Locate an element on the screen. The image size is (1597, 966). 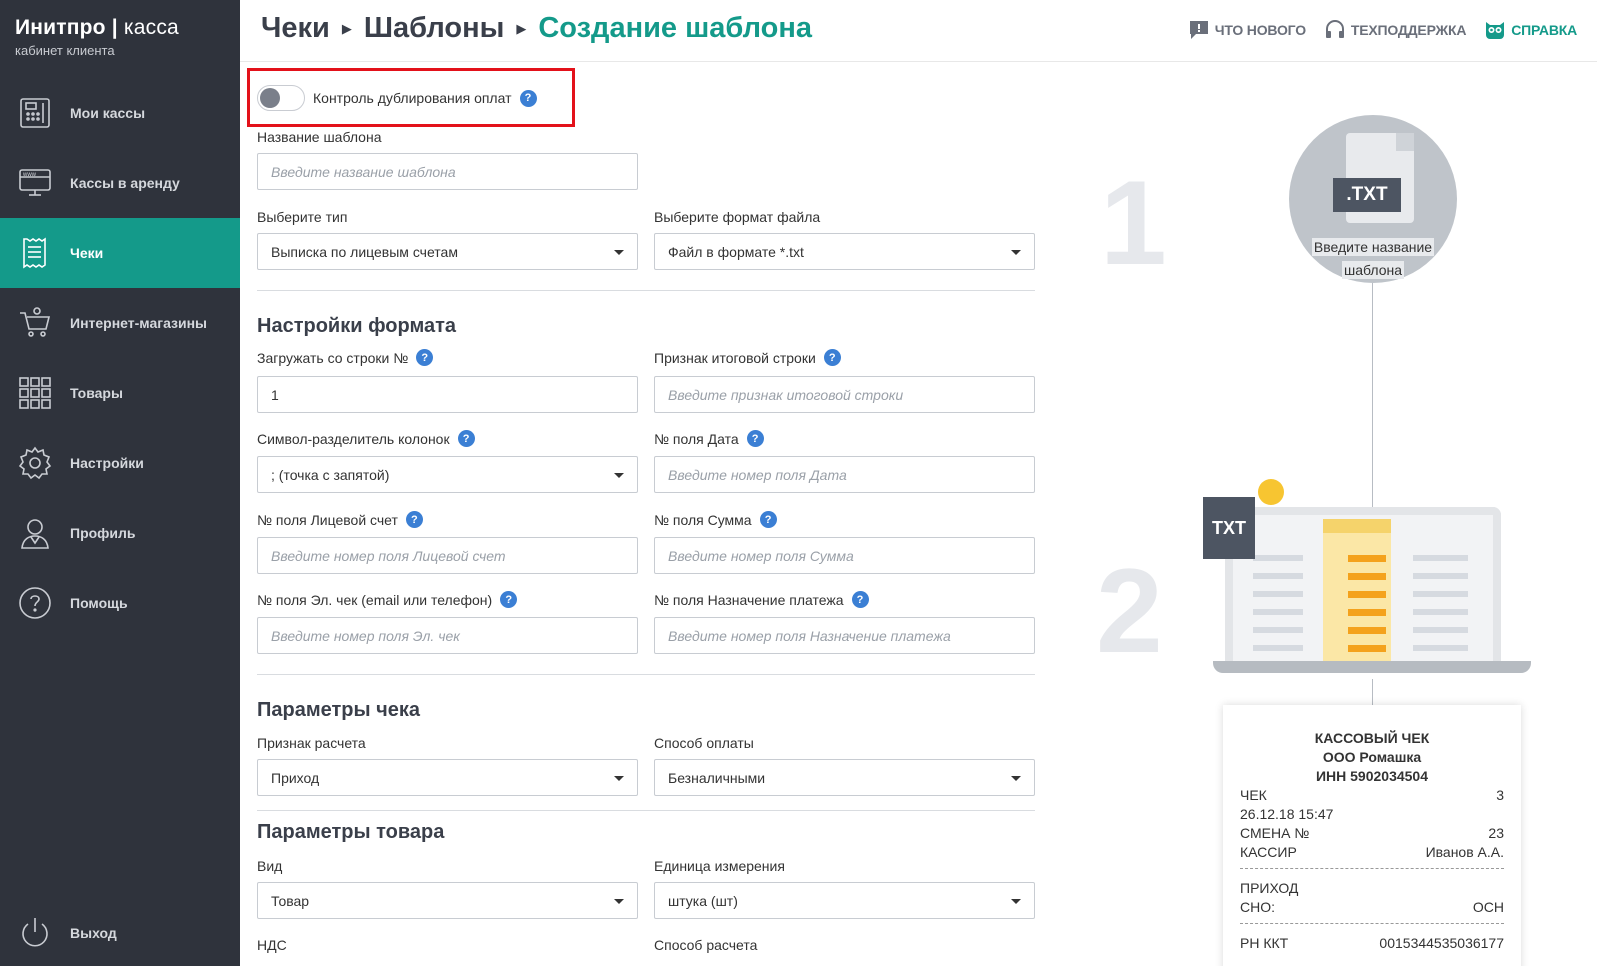
sidebar-item-label: Интернет-магазины is located at coordinates (139, 323).